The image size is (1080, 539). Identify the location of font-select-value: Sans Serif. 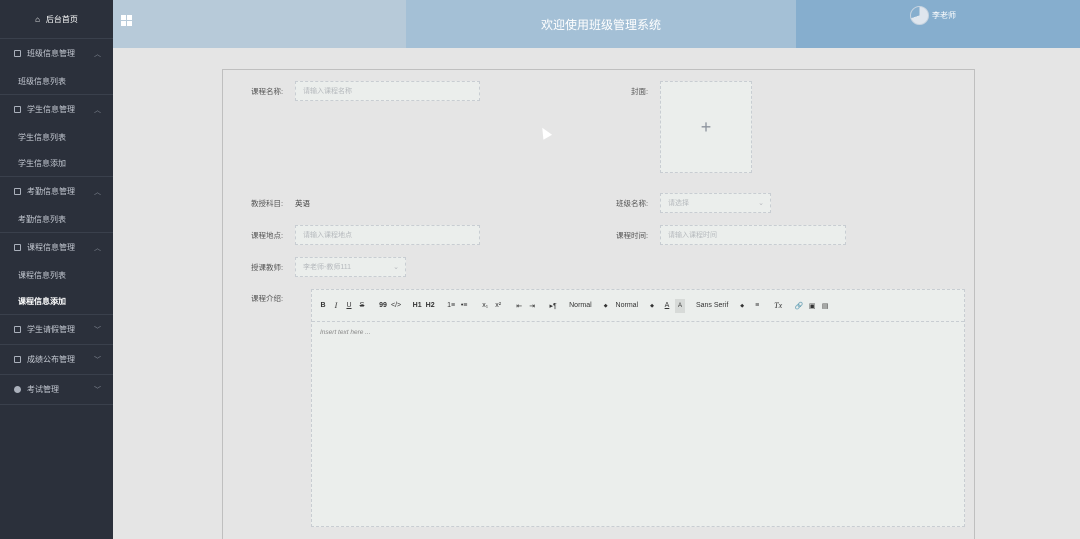
(712, 305).